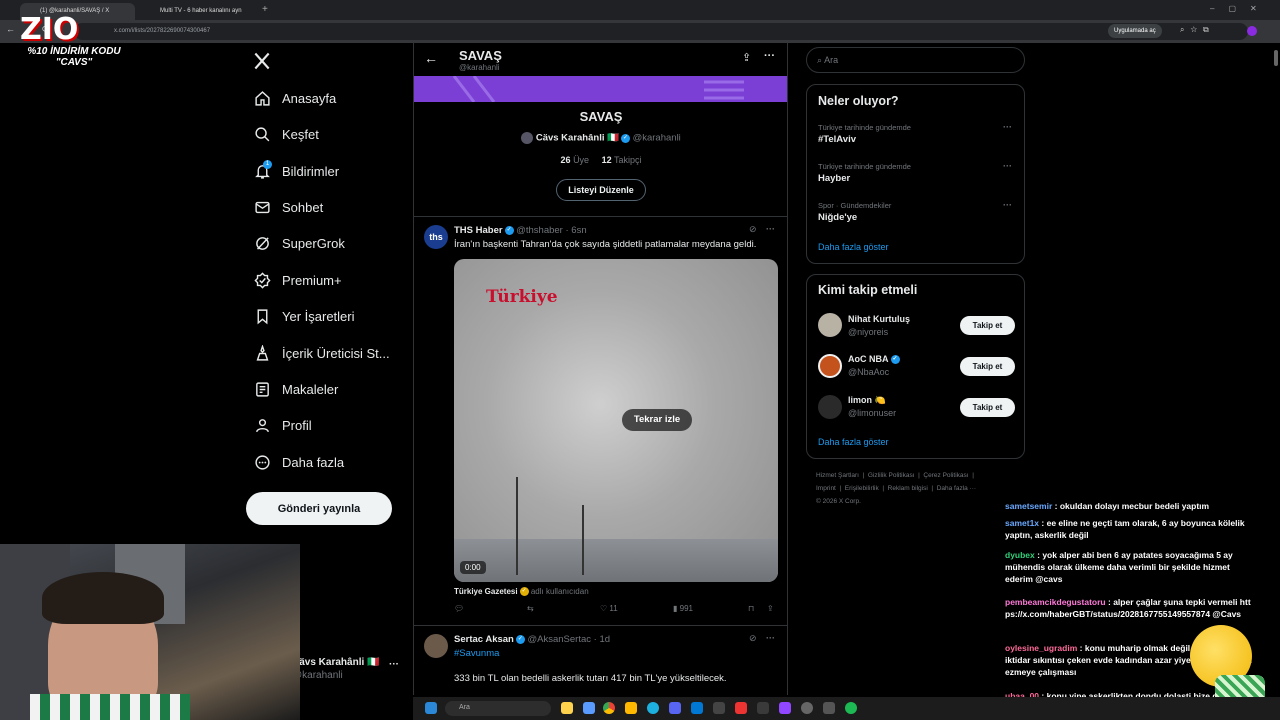 The width and height of the screenshot is (1280, 720). Describe the element at coordinates (1252, 31) in the screenshot. I see `profile-avatar` at that location.